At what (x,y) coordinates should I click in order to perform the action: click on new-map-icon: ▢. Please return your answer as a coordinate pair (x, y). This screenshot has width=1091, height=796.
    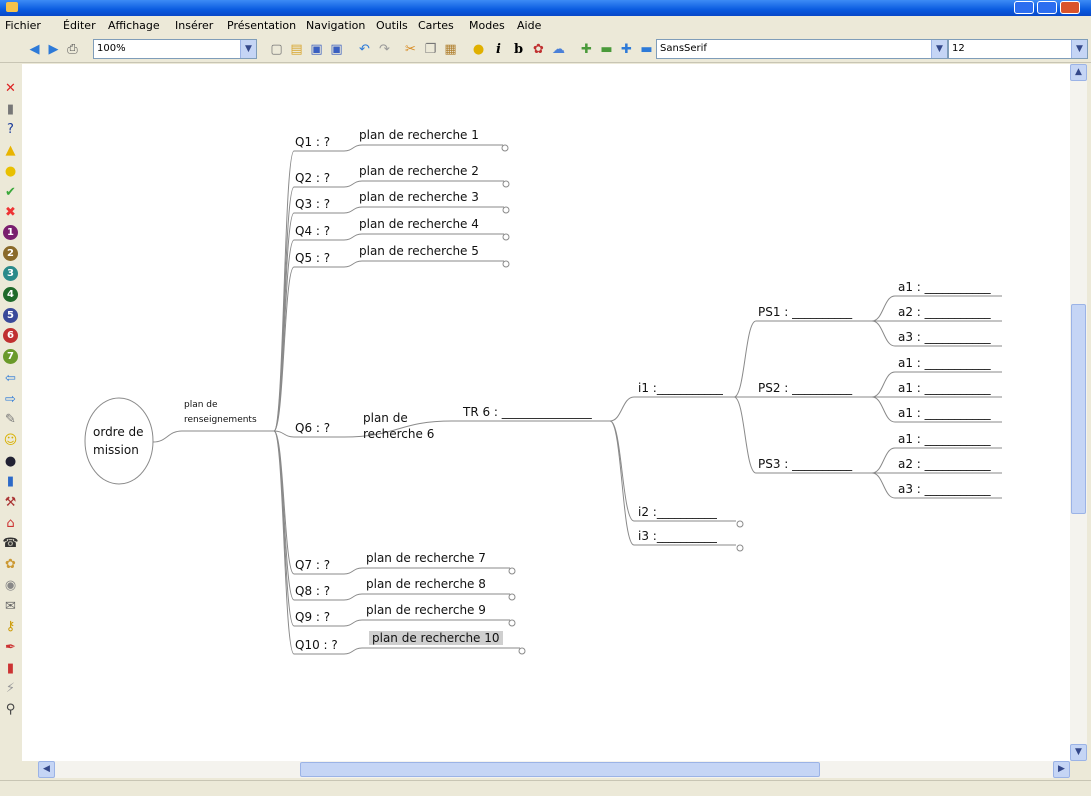
    Looking at the image, I should click on (276, 49).